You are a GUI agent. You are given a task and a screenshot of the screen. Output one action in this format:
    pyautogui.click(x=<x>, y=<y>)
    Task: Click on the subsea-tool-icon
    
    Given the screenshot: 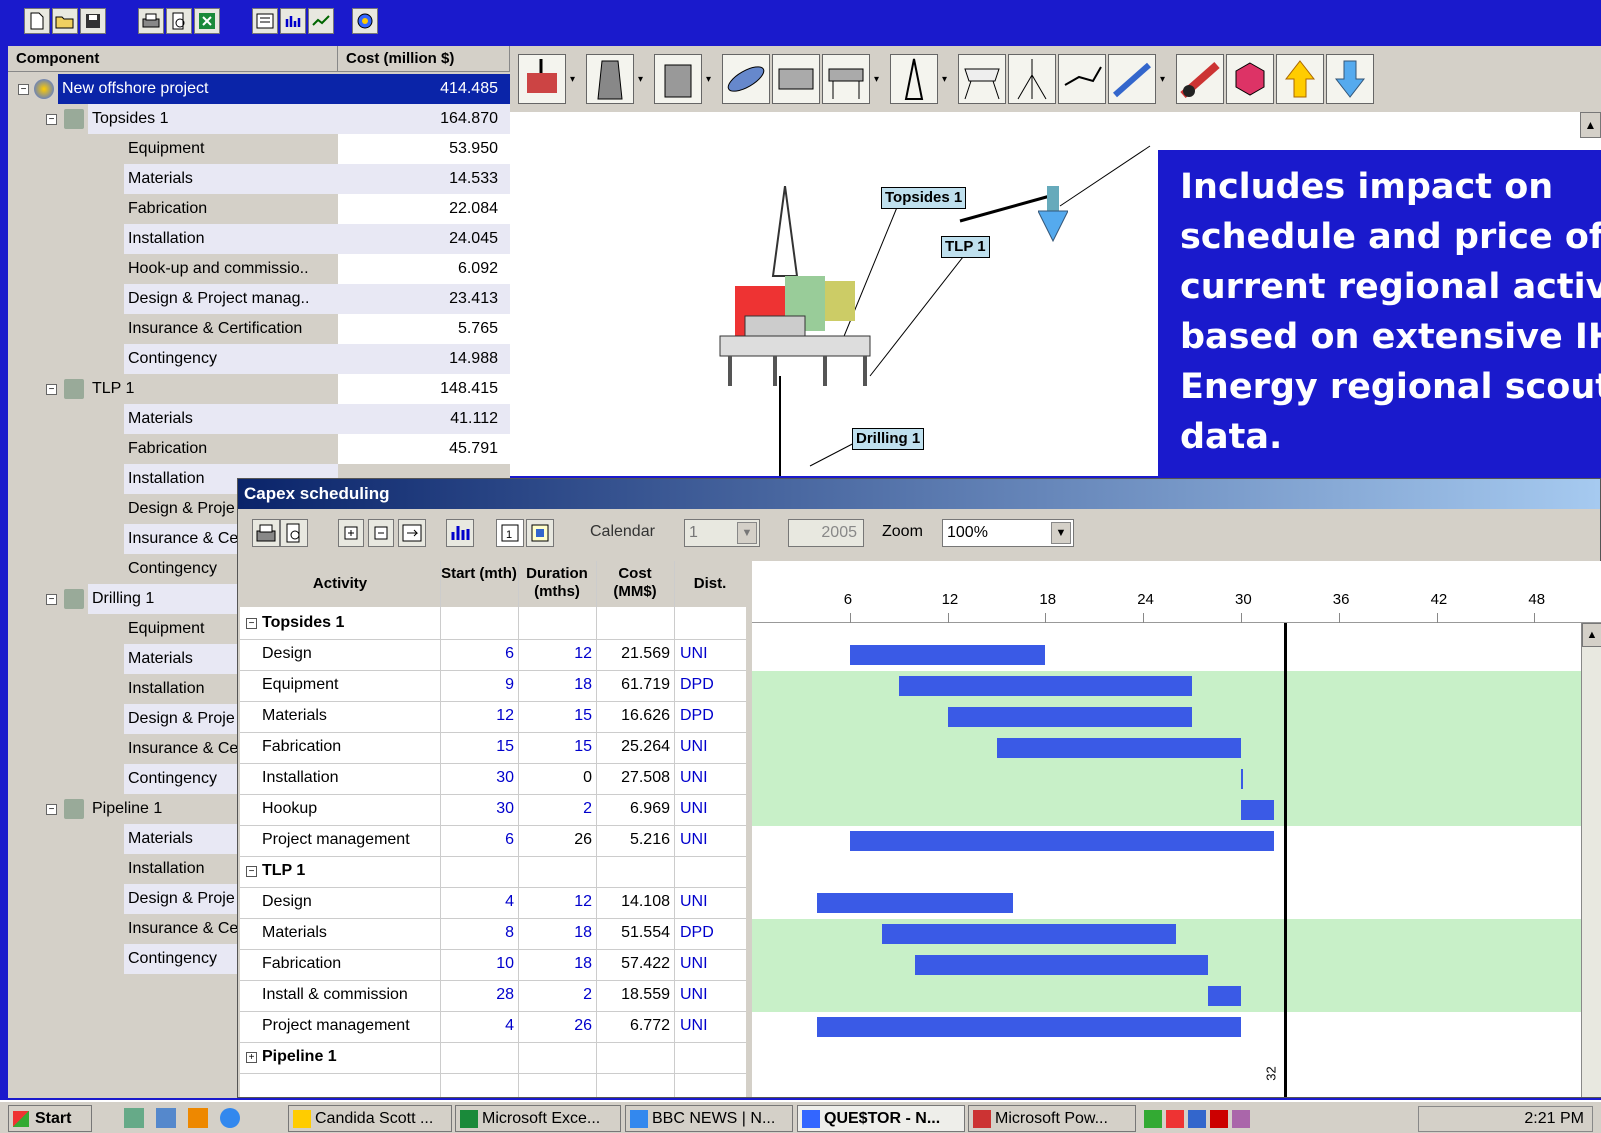 What is the action you would take?
    pyautogui.click(x=982, y=79)
    